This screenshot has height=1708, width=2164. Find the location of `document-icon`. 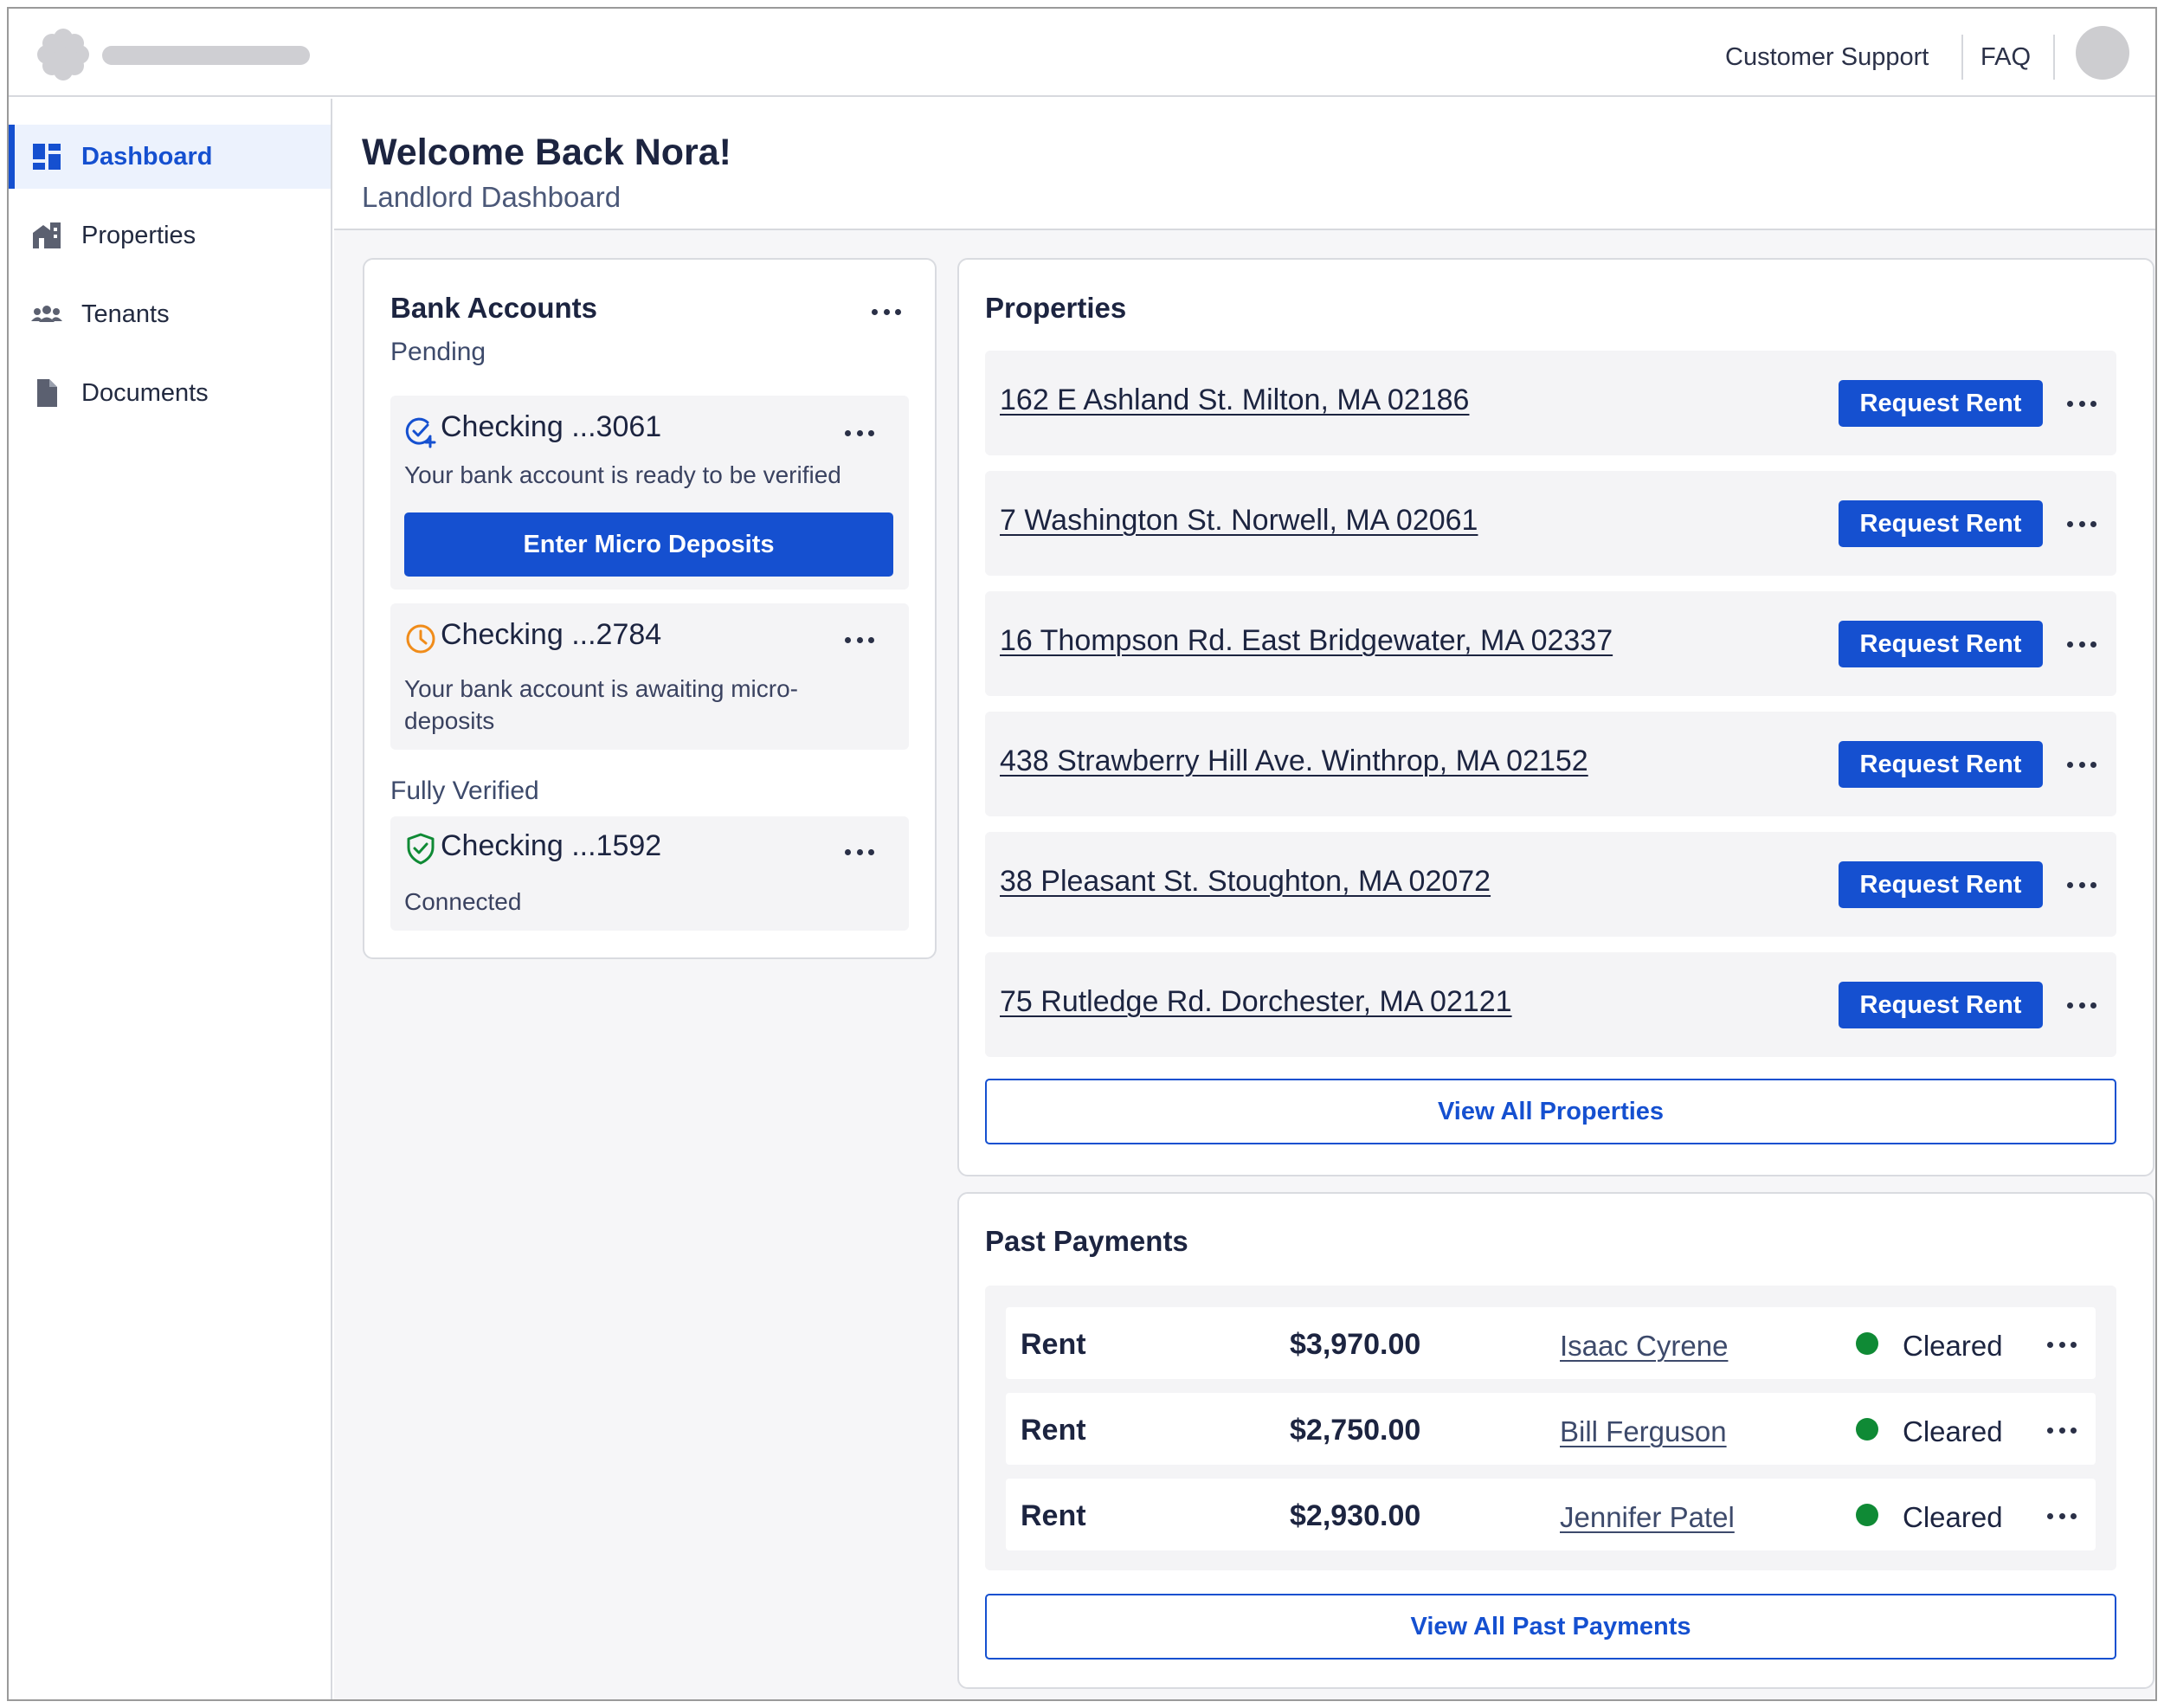

document-icon is located at coordinates (47, 393).